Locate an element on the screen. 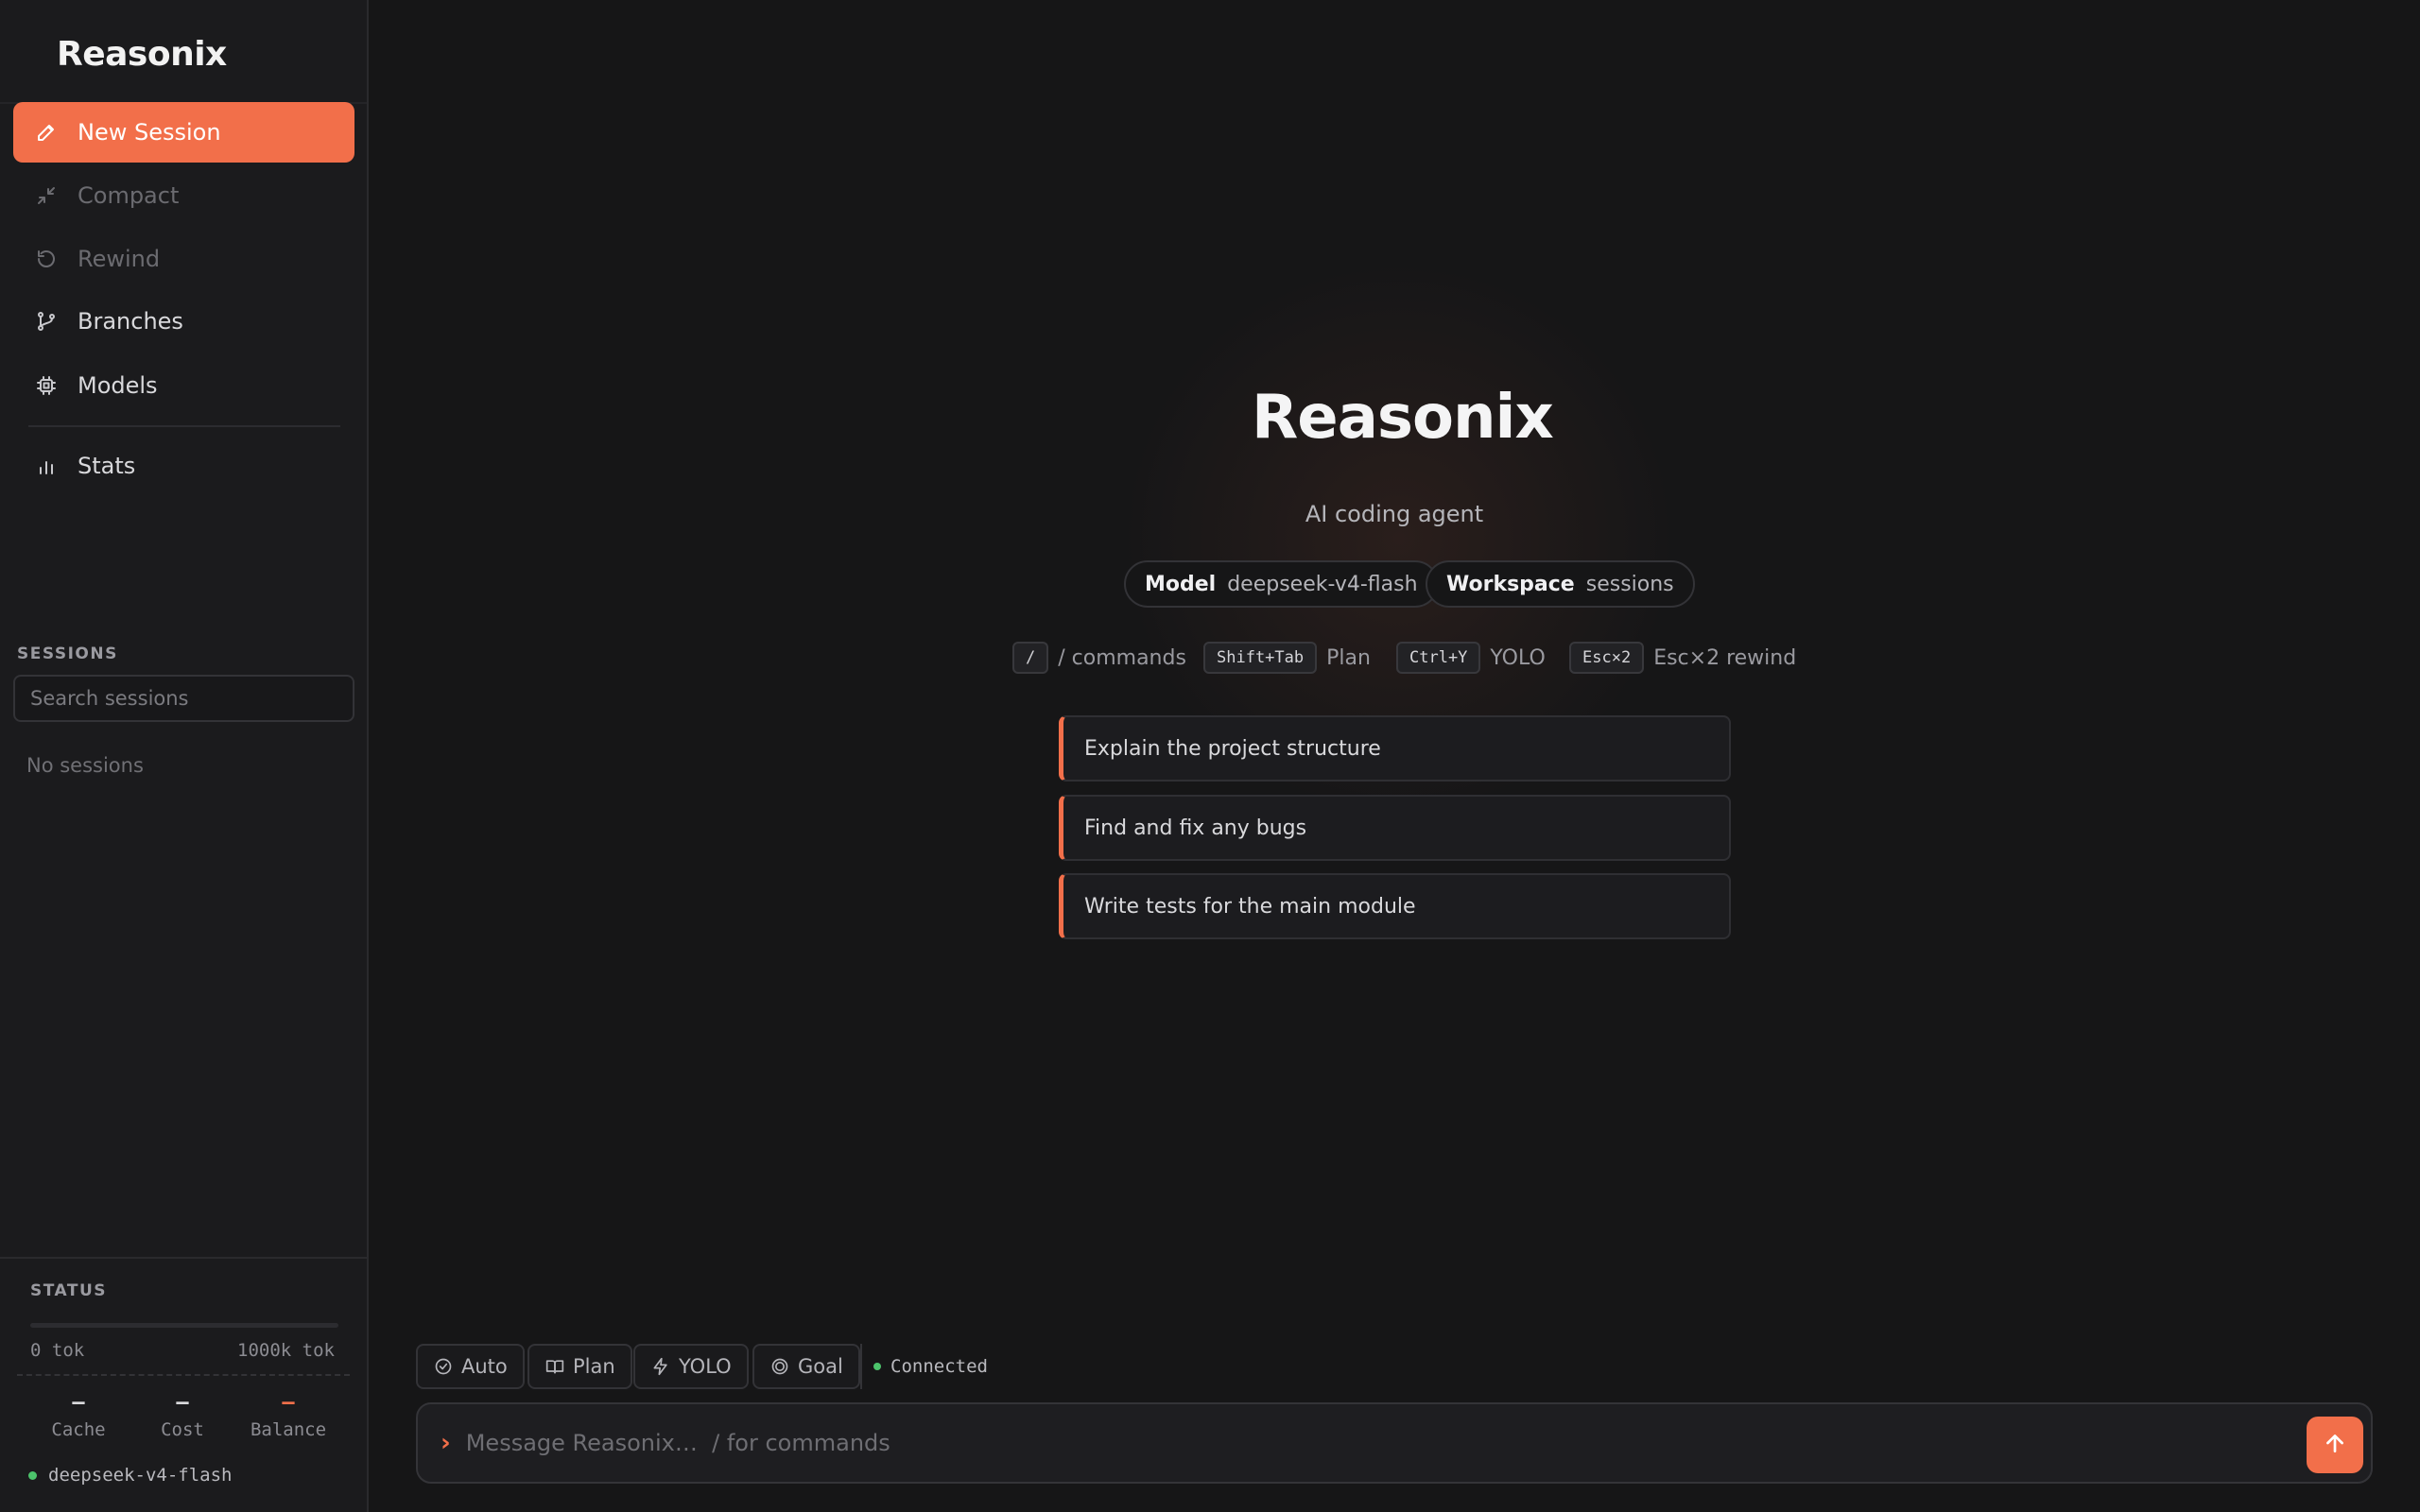 Image resolution: width=2420 pixels, height=1512 pixels. suggestion-card: Write tests for the main module is located at coordinates (1395, 906).